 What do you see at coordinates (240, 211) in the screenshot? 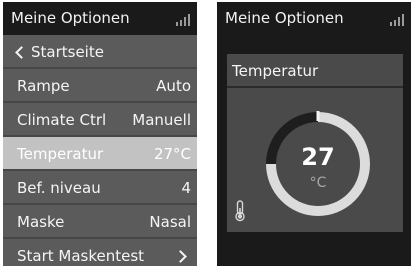
I see `thermometer-icon` at bounding box center [240, 211].